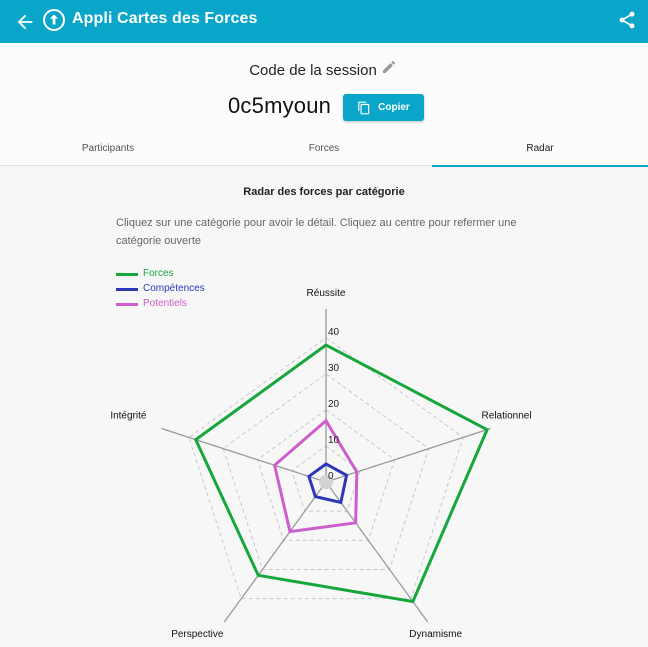 This screenshot has width=648, height=647. I want to click on radar-category-label-1: Relationnel, so click(507, 416).